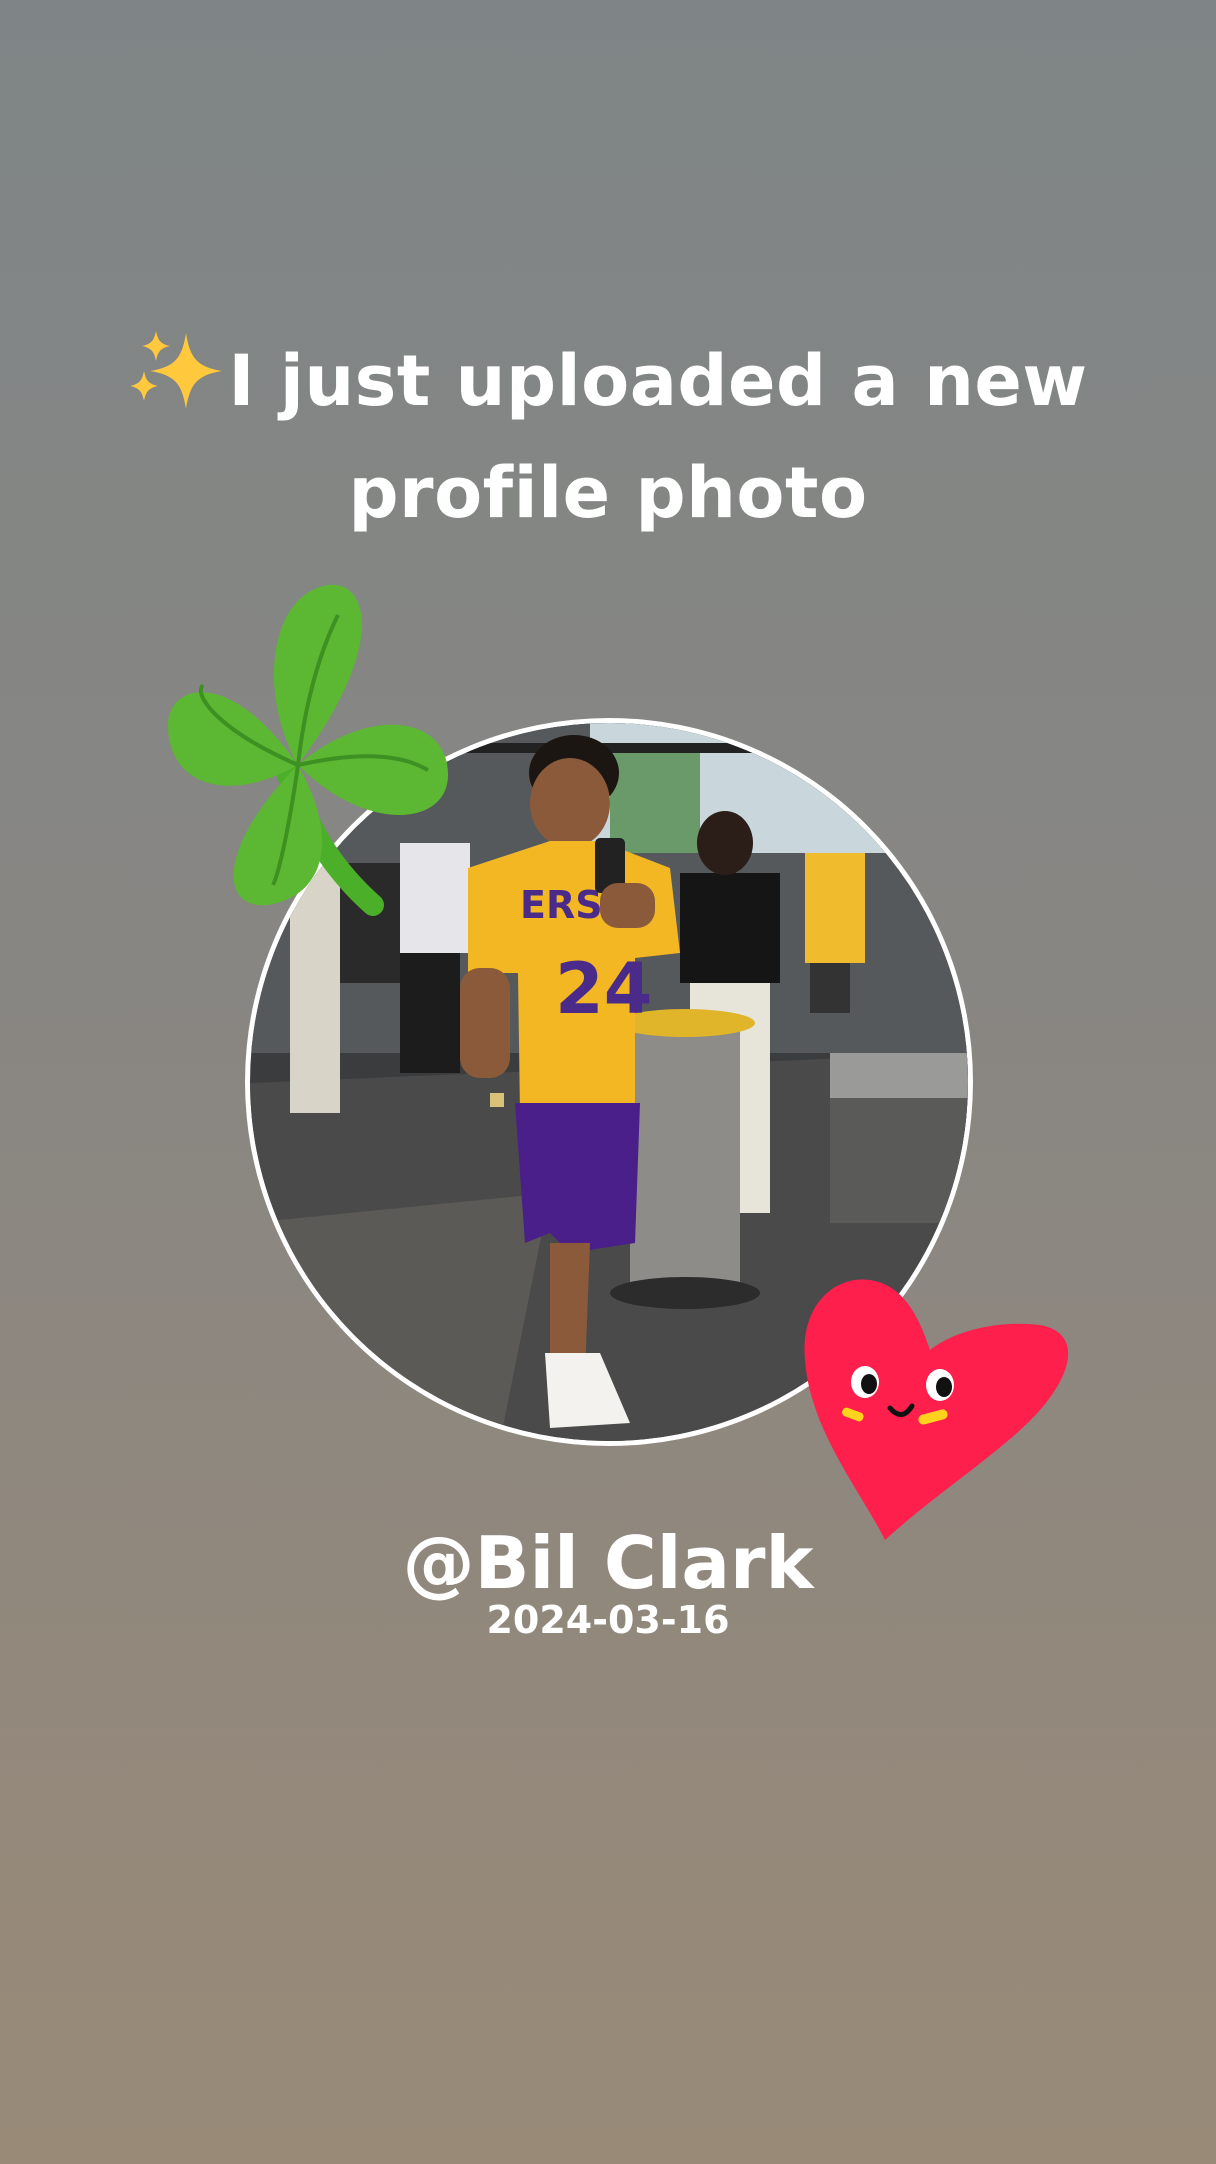 Image resolution: width=1216 pixels, height=2164 pixels. What do you see at coordinates (658, 437) in the screenshot?
I see `headline-text: I just uploaded a new profile photo` at bounding box center [658, 437].